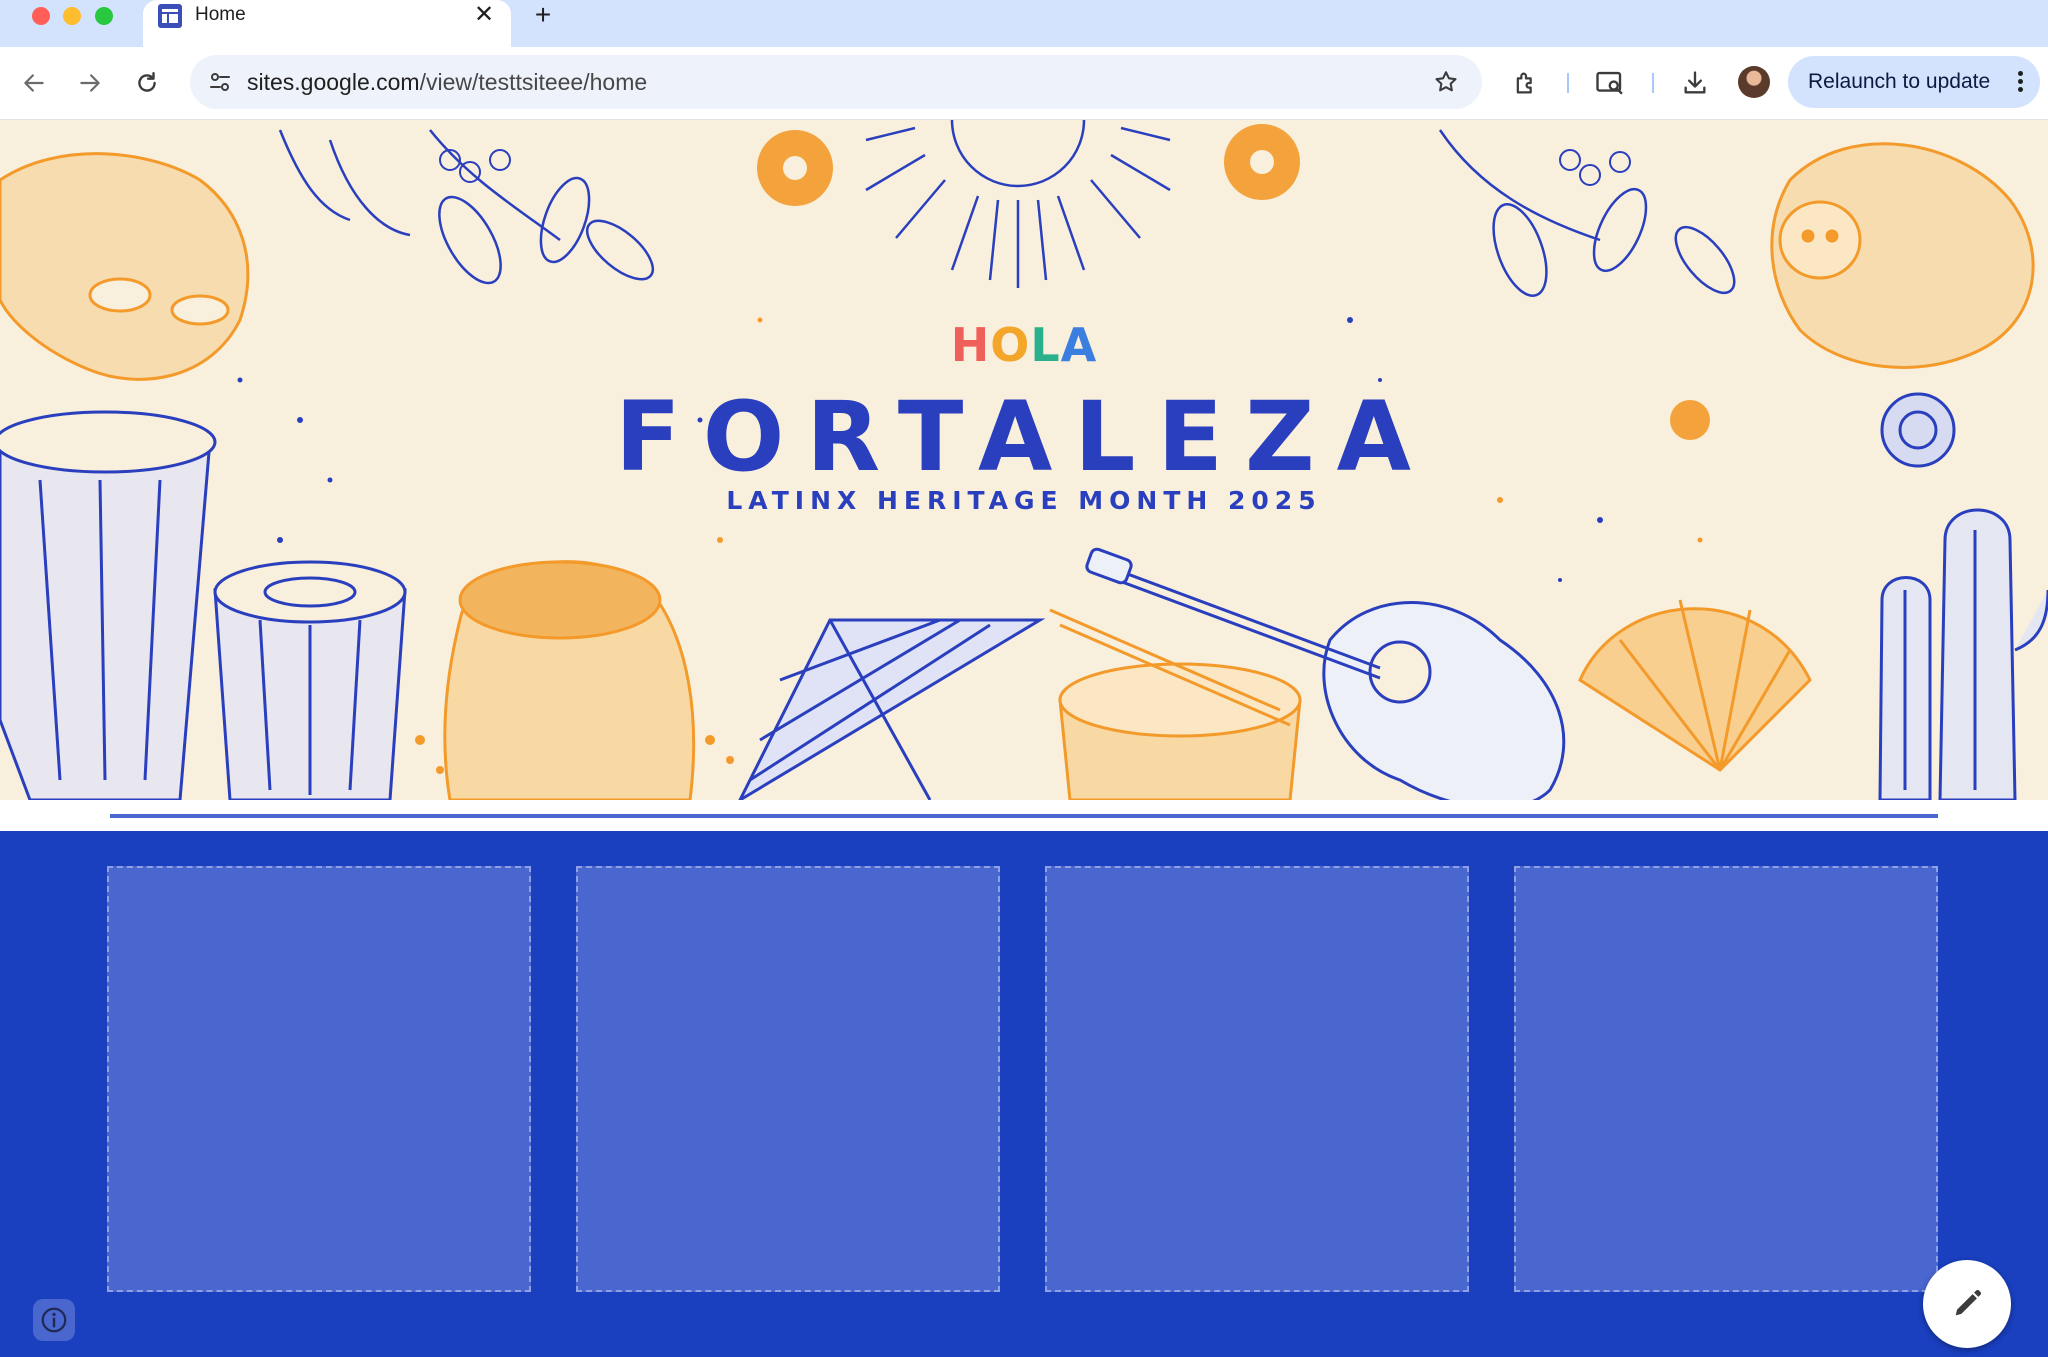 The width and height of the screenshot is (2048, 1357). Describe the element at coordinates (1024, 816) in the screenshot. I see `horizontal-divider` at that location.